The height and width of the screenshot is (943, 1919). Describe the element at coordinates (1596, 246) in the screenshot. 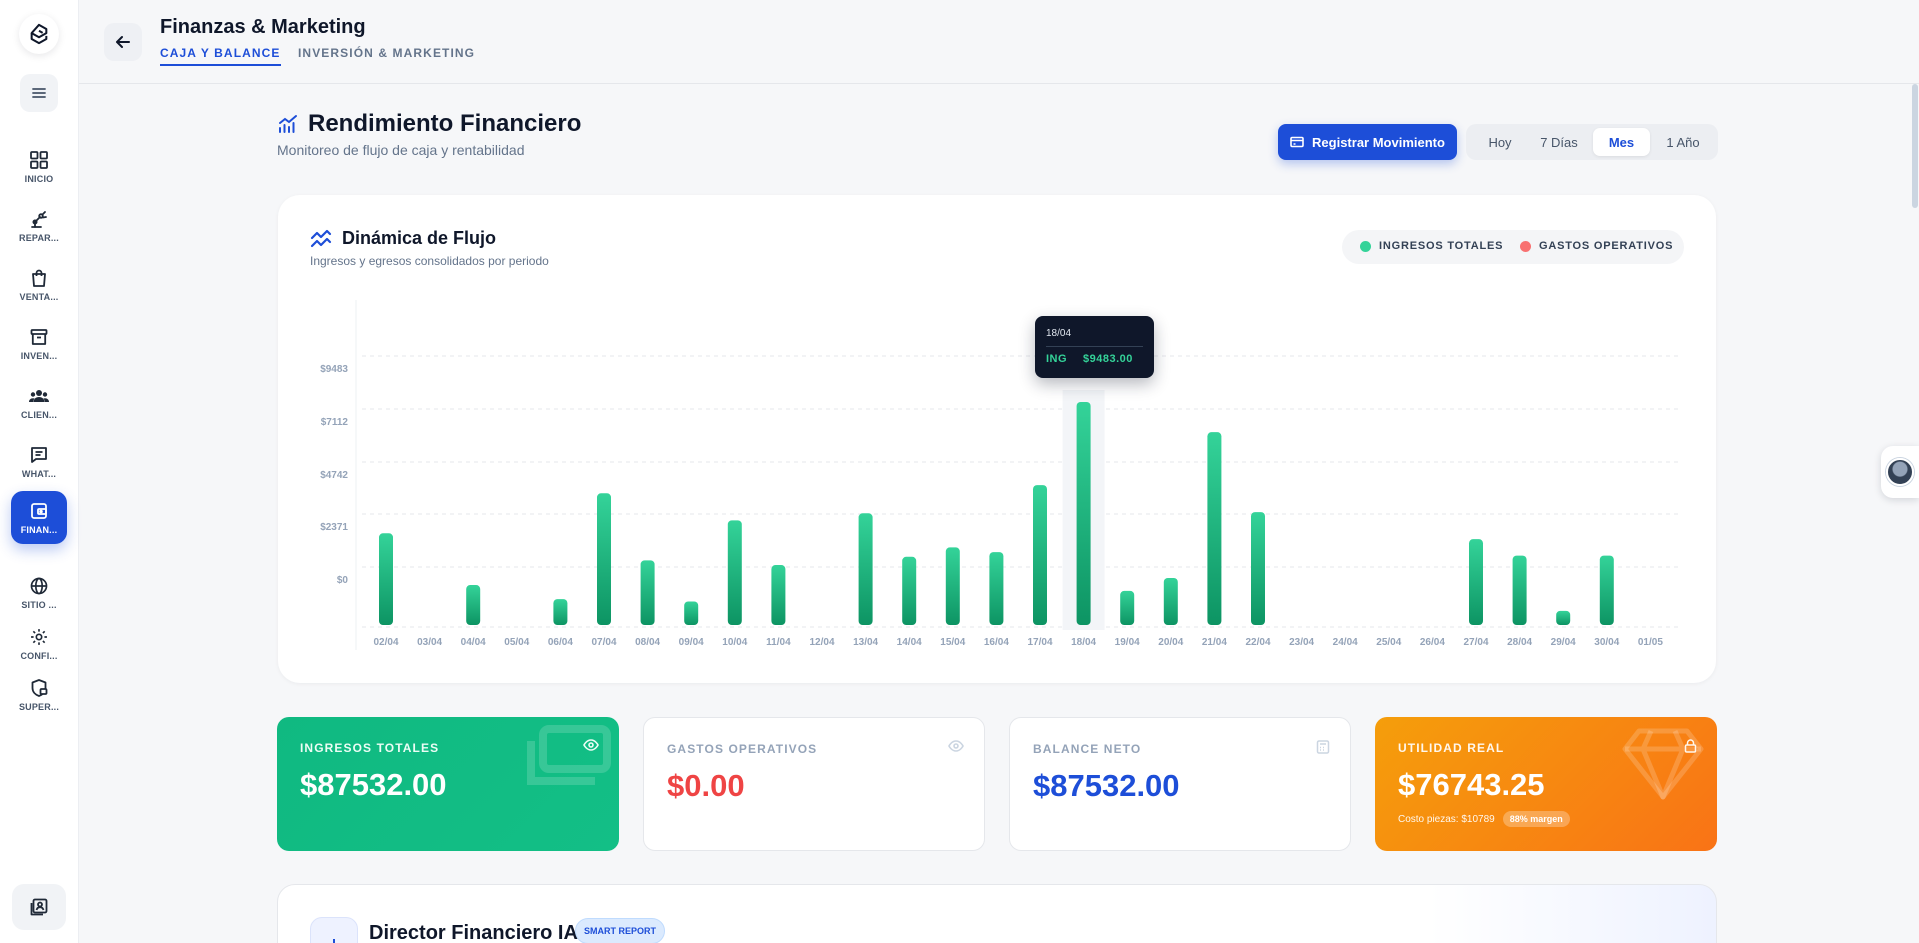

I see `legend-item-gastos: GASTOS OPERATIVOS` at that location.